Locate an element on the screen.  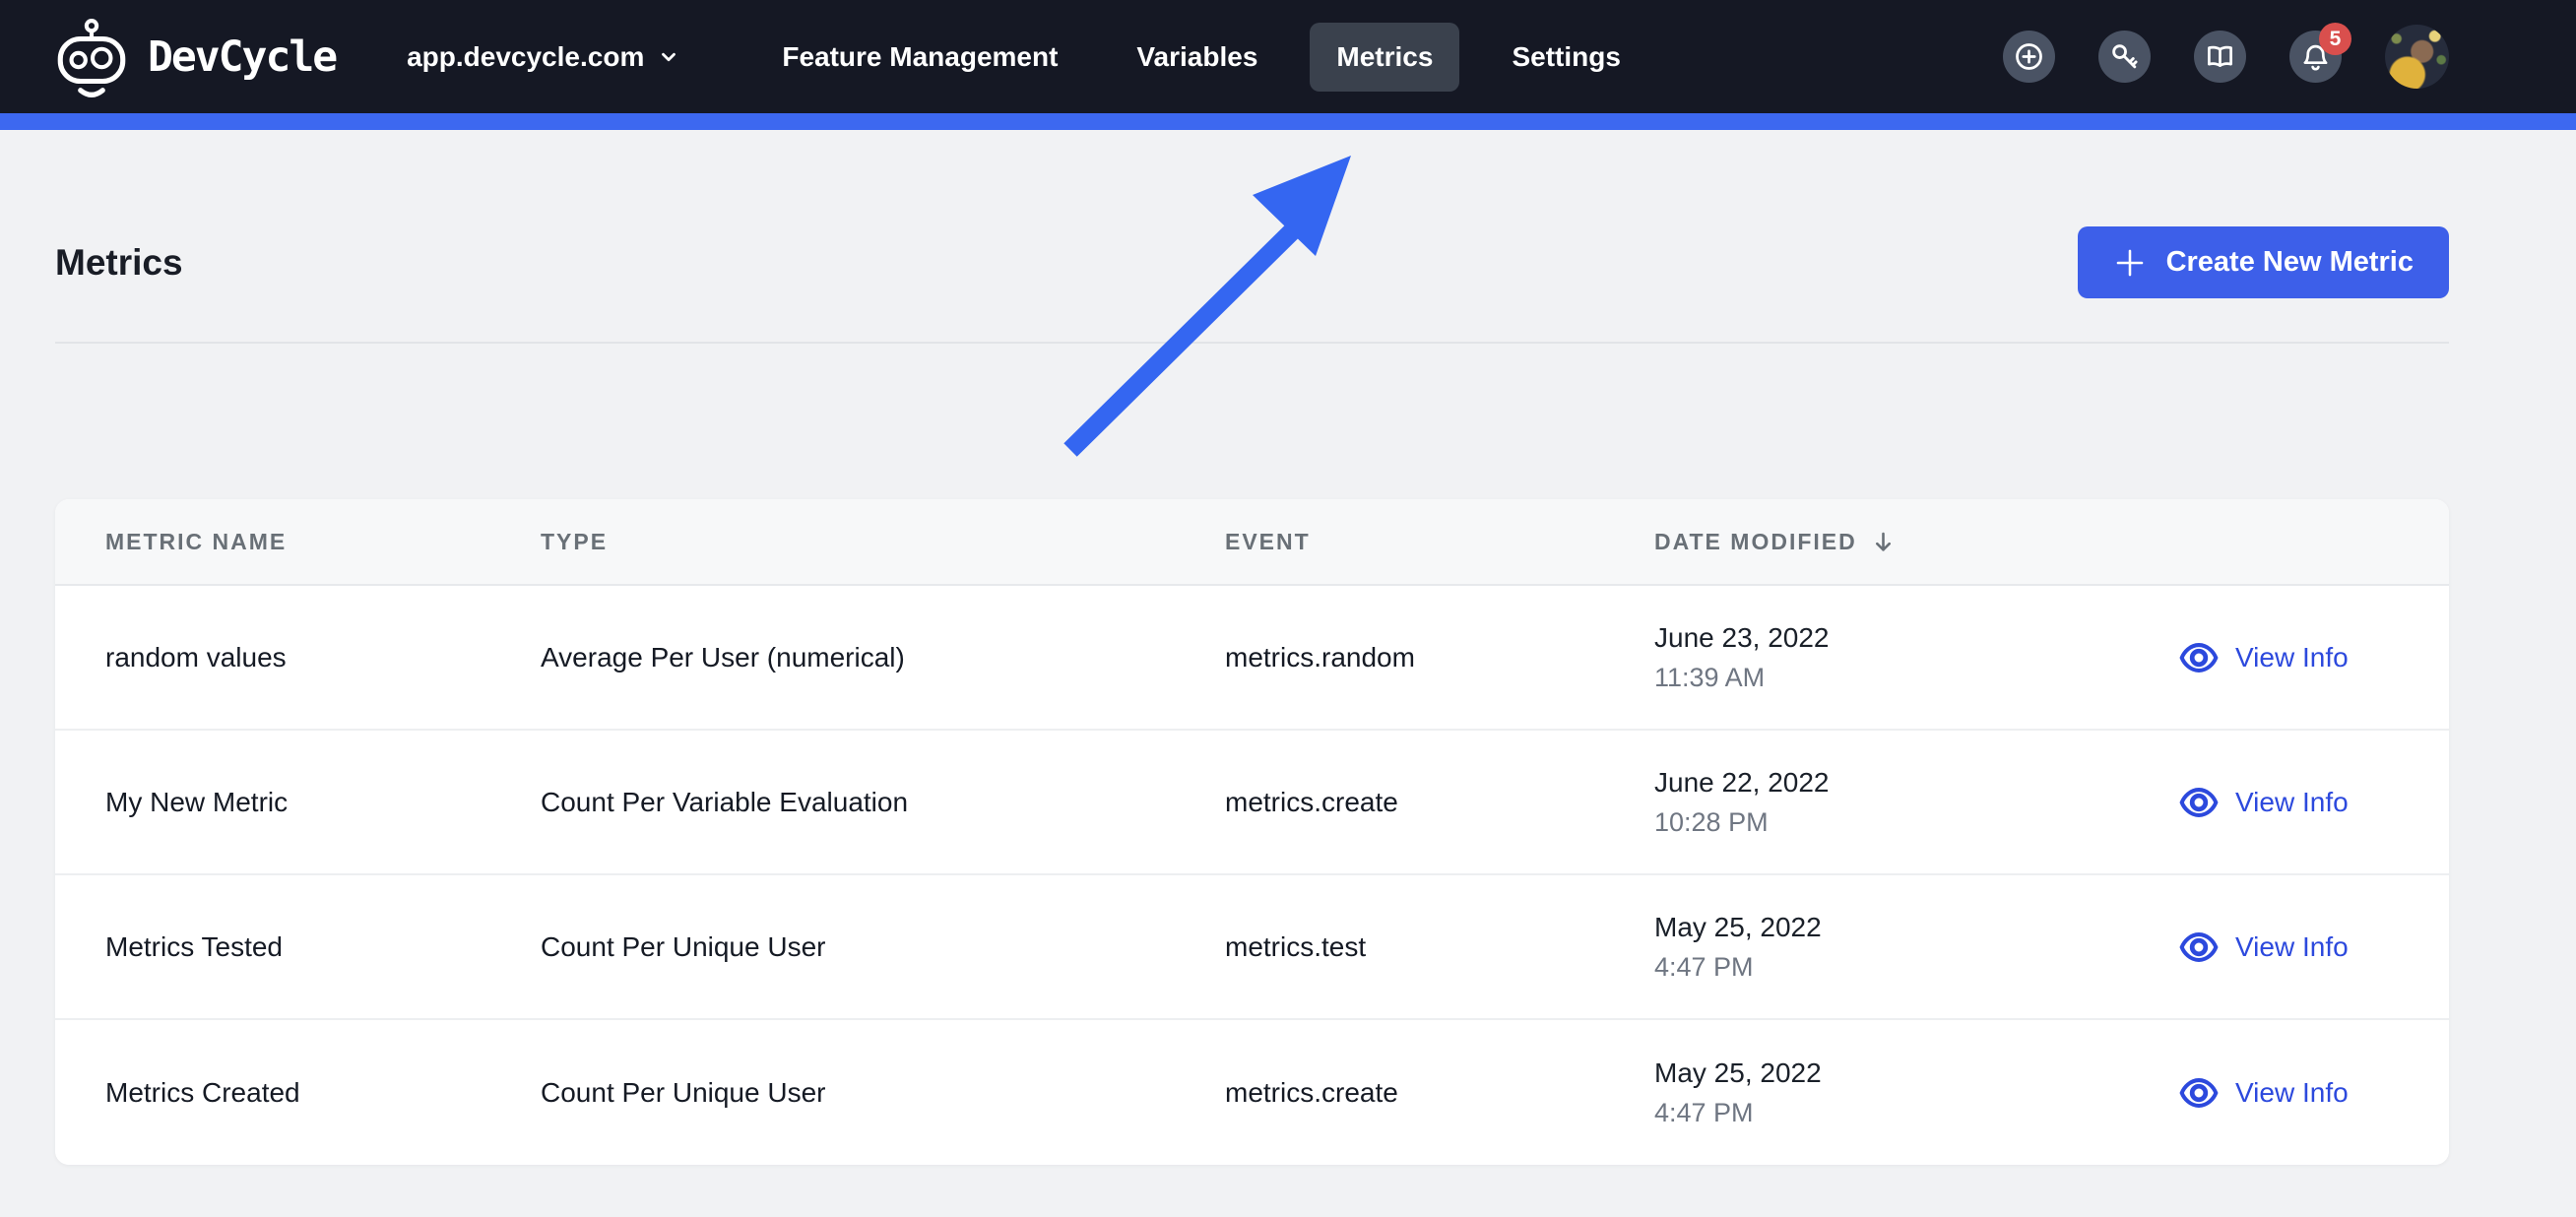
section-divider is located at coordinates (1252, 343).